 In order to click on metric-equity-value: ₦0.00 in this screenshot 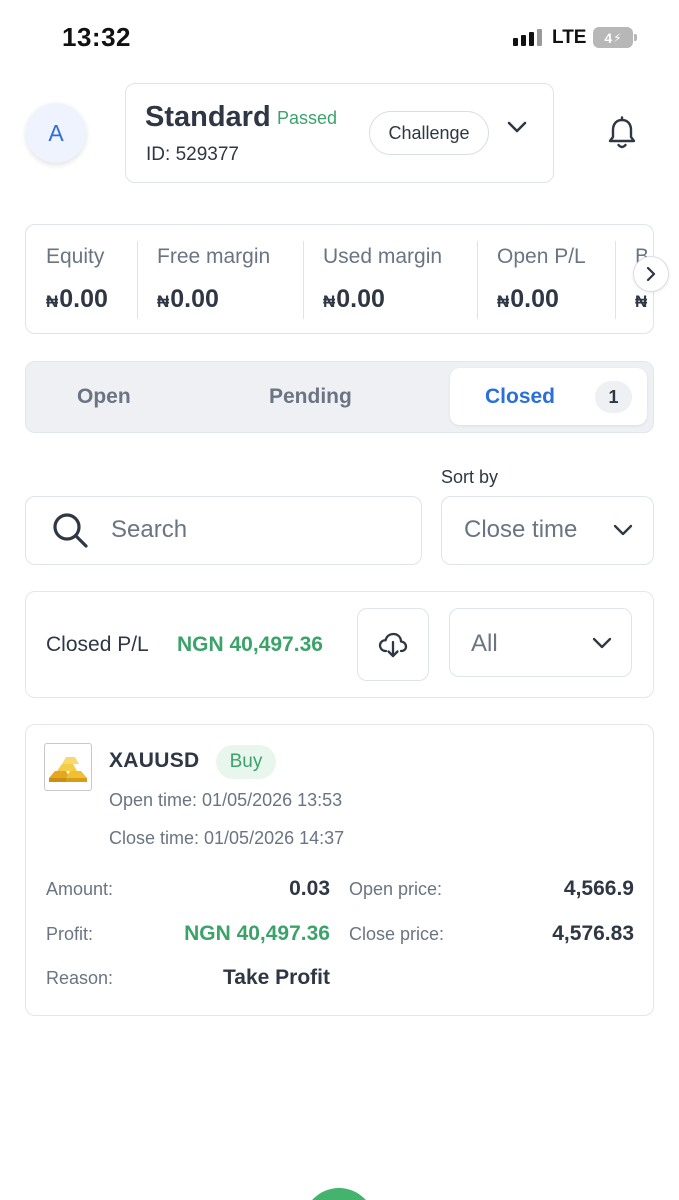, I will do `click(77, 299)`.